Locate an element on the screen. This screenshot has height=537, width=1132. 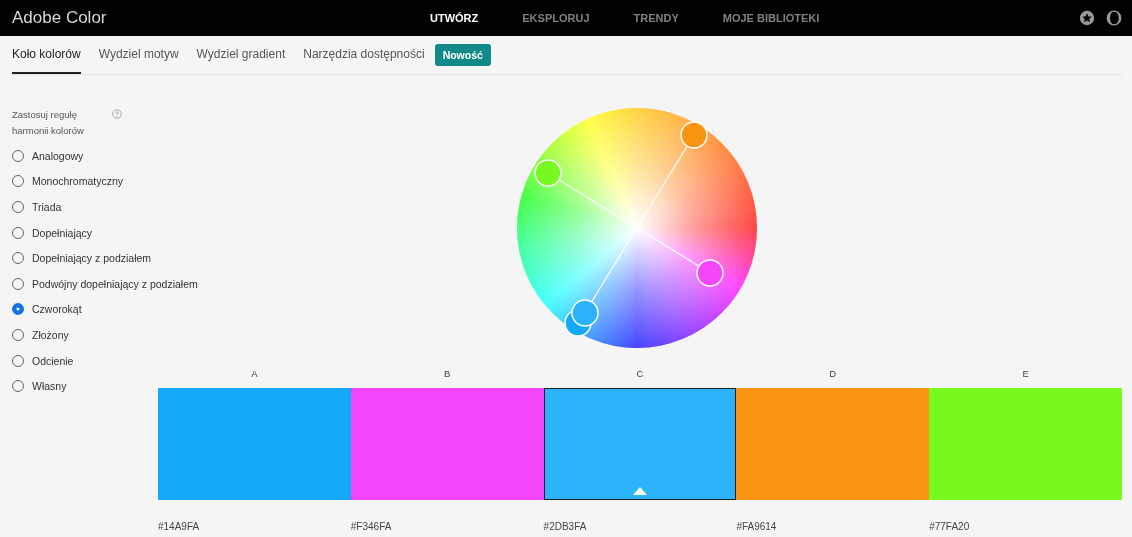
handle-pair-drawing is located at coordinates (581, 318).